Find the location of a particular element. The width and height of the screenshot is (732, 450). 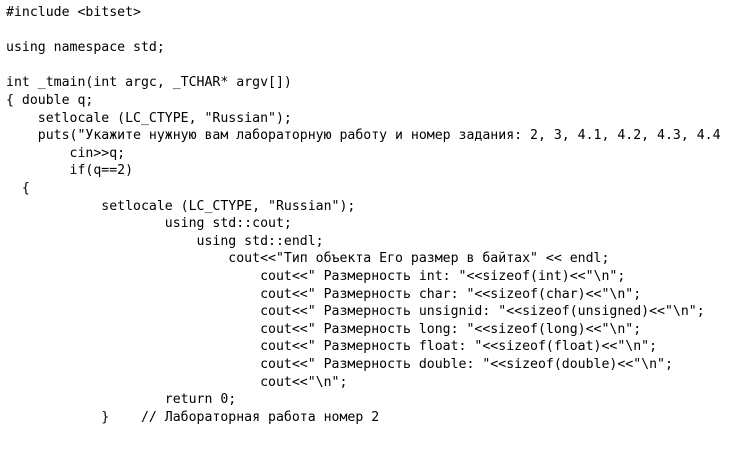

code-line-if: if(q==2) is located at coordinates (70, 171).